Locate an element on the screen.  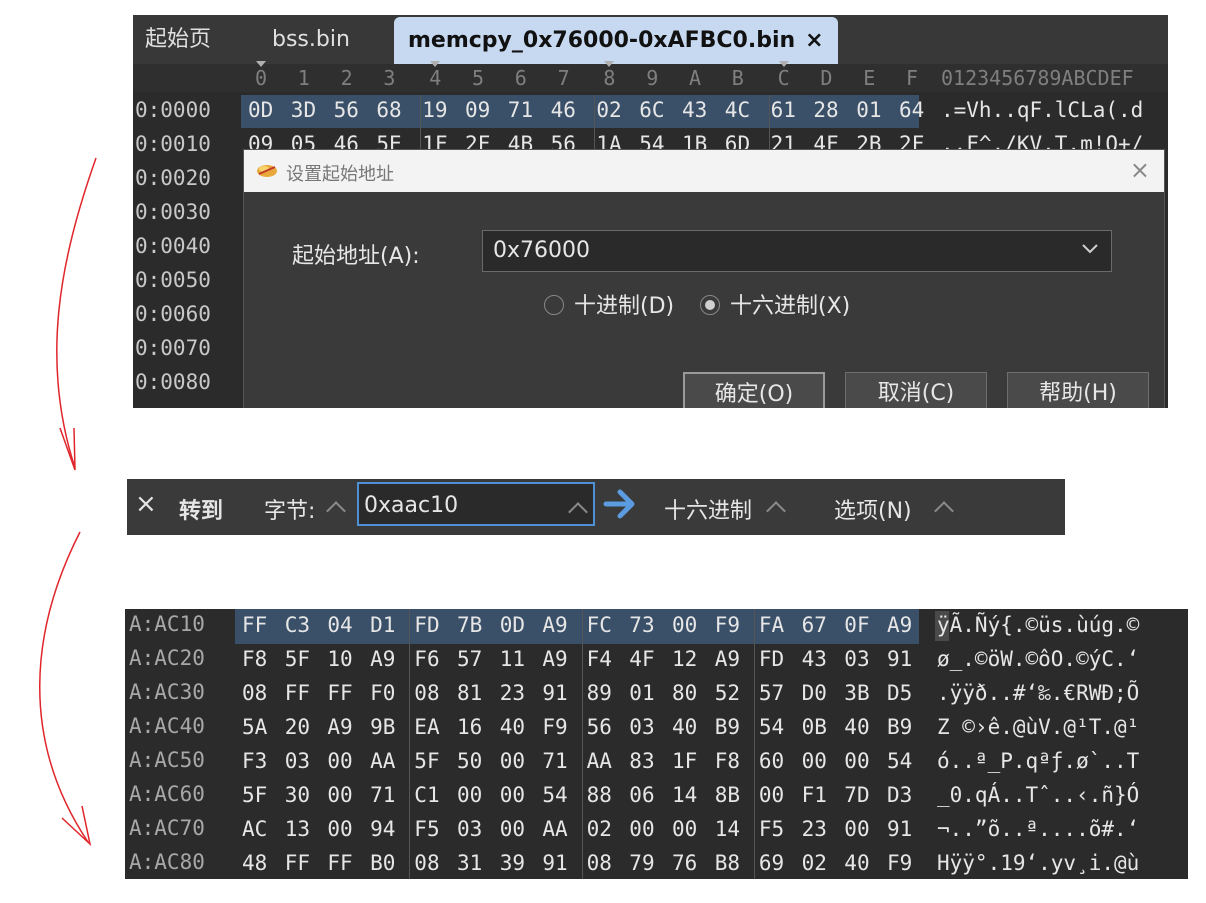
hex-byte: F3 is located at coordinates (254, 761).